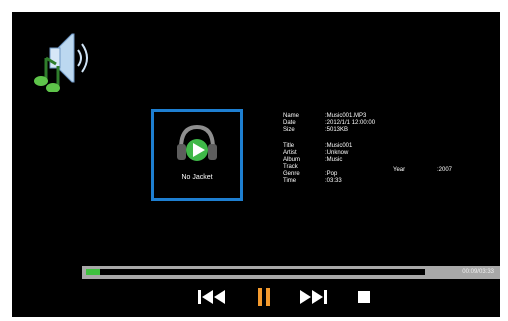  I want to click on no-jacket-label: No Jacket, so click(197, 177).